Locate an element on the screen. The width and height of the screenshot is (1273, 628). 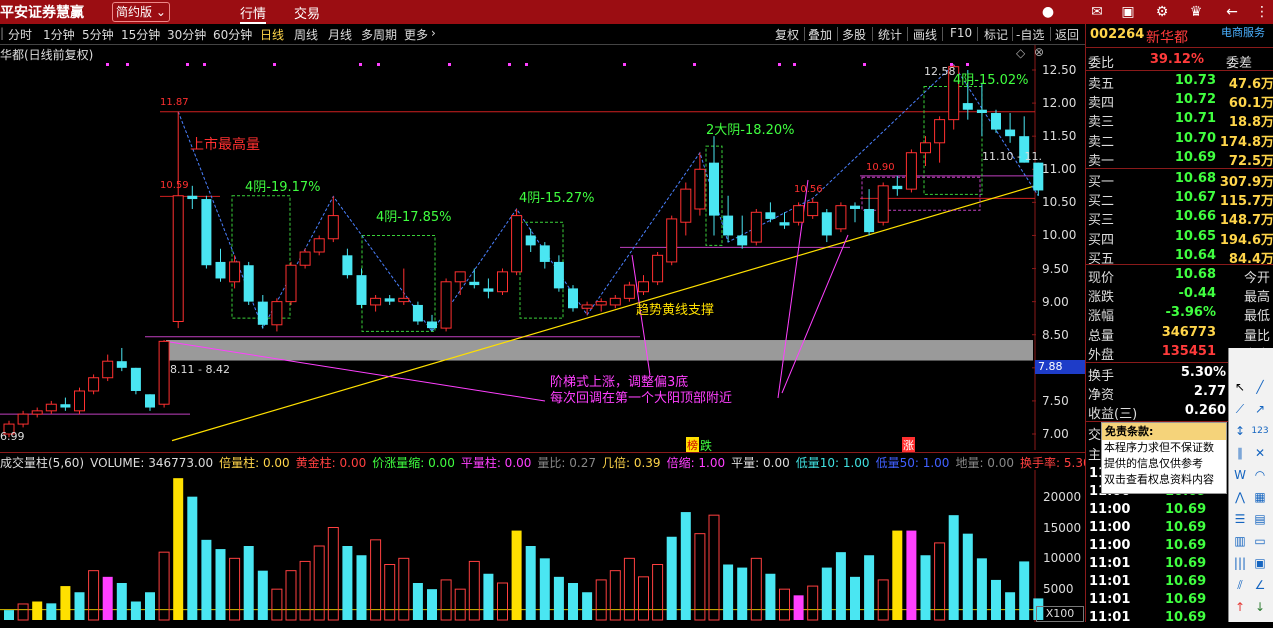
tab-market: 行情 is located at coordinates (253, 13).